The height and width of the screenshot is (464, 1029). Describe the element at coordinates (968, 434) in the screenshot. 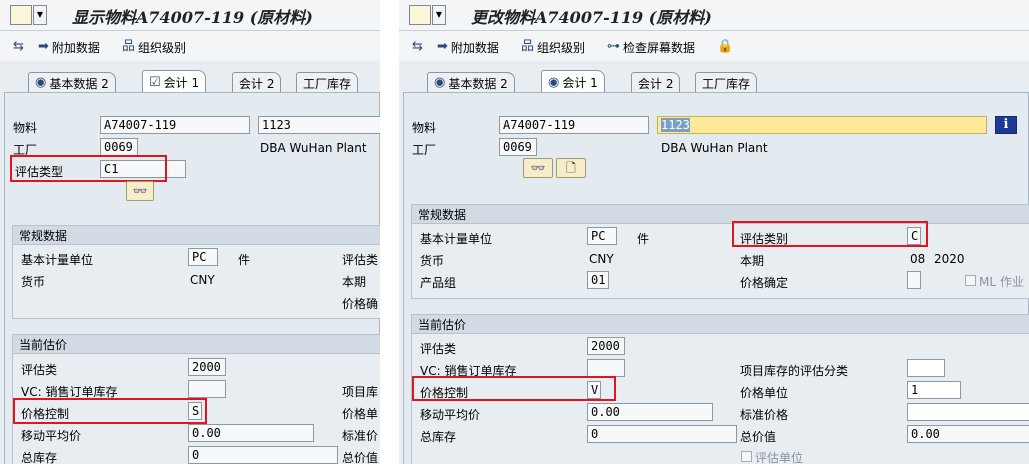

I see `total-value-field: 0.00` at that location.